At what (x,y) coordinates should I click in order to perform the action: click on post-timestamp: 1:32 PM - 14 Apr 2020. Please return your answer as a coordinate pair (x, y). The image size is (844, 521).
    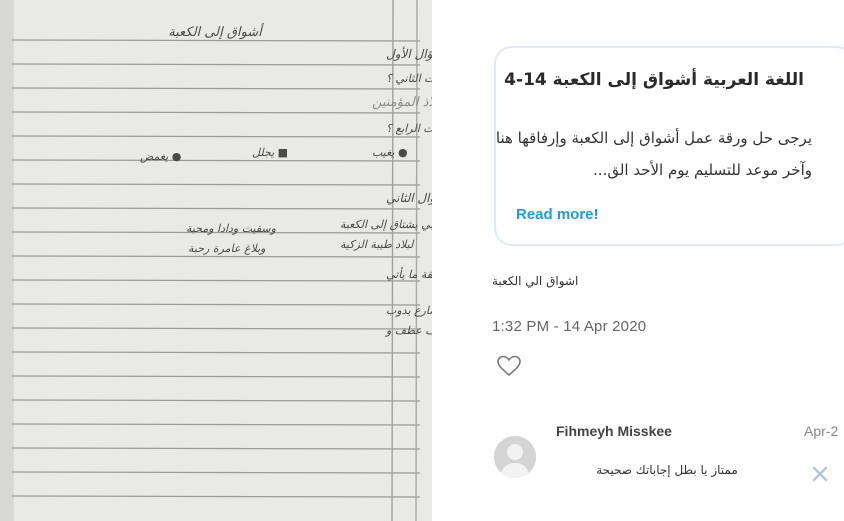
    Looking at the image, I should click on (569, 326).